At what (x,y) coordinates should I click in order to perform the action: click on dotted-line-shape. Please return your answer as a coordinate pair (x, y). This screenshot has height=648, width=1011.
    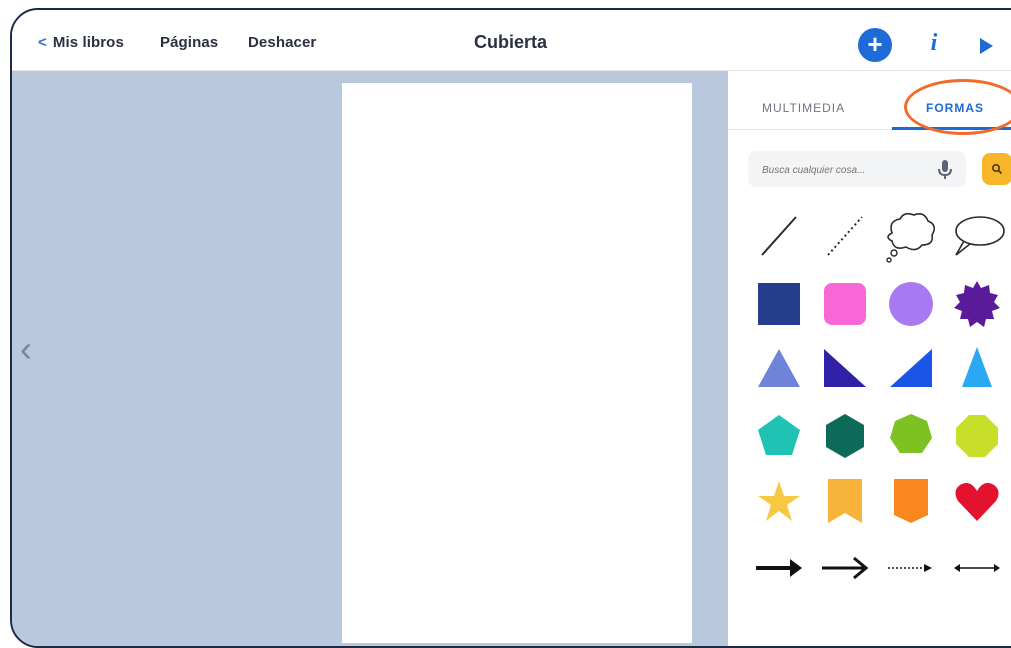
    Looking at the image, I should click on (845, 238).